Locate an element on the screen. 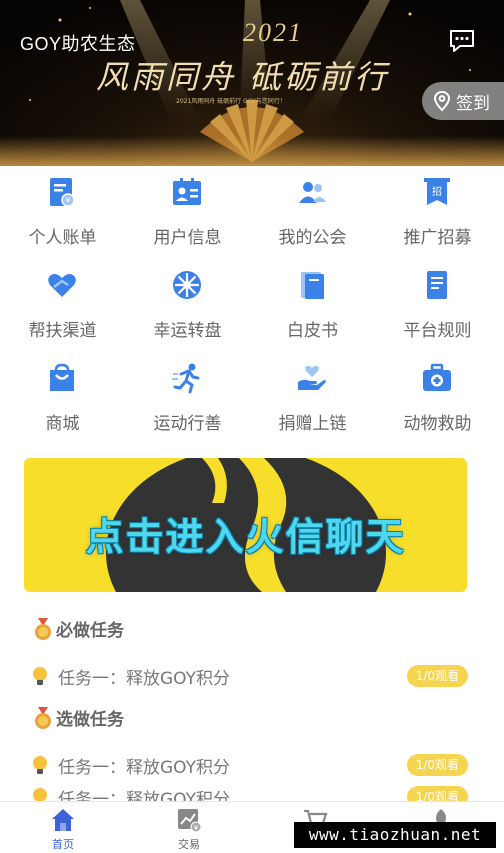 This screenshot has height=853, width=504. grid-item-animal-rescue: 动物救助 is located at coordinates (437, 401).